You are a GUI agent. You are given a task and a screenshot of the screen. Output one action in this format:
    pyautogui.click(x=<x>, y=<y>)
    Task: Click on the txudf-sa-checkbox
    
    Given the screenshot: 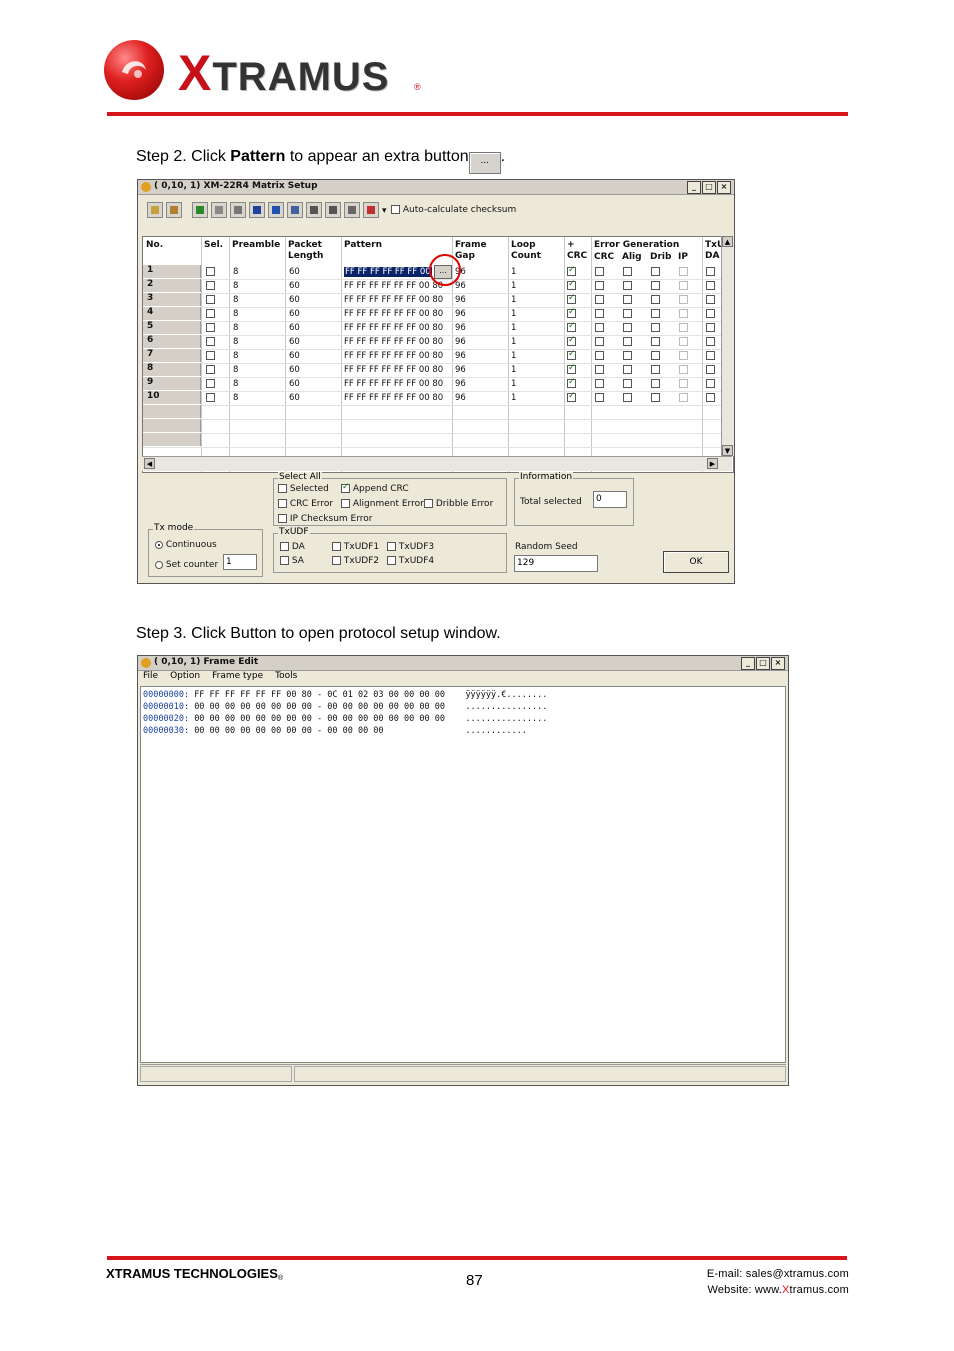 What is the action you would take?
    pyautogui.click(x=284, y=560)
    